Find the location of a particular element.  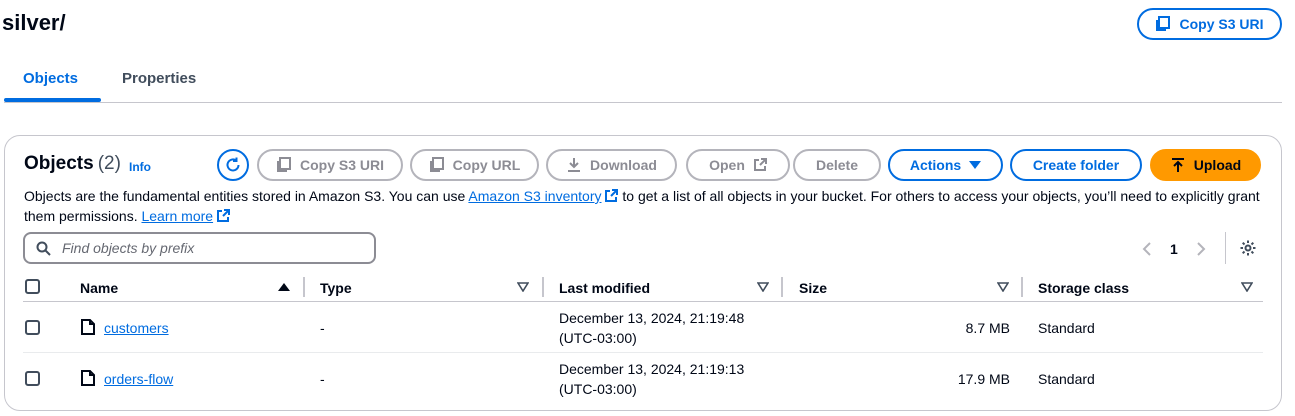

gear-icon is located at coordinates (1248, 248).